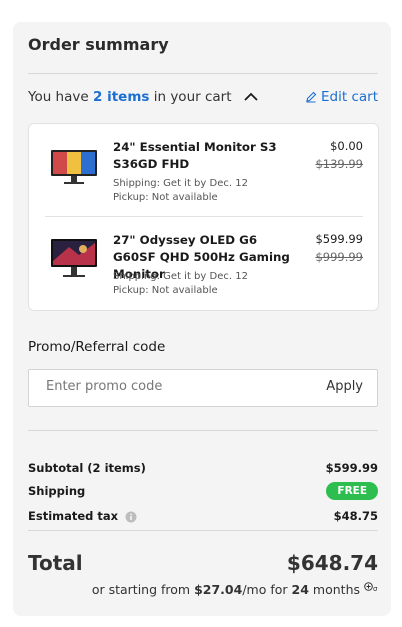 This screenshot has width=402, height=627. What do you see at coordinates (355, 516) in the screenshot?
I see `tax-value: $48.75` at bounding box center [355, 516].